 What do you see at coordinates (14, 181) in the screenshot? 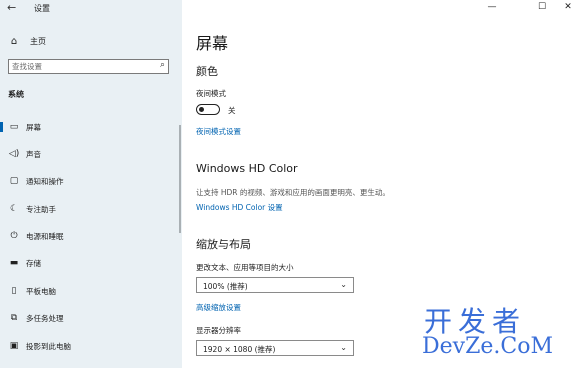
I see `notification-icon: ▢` at bounding box center [14, 181].